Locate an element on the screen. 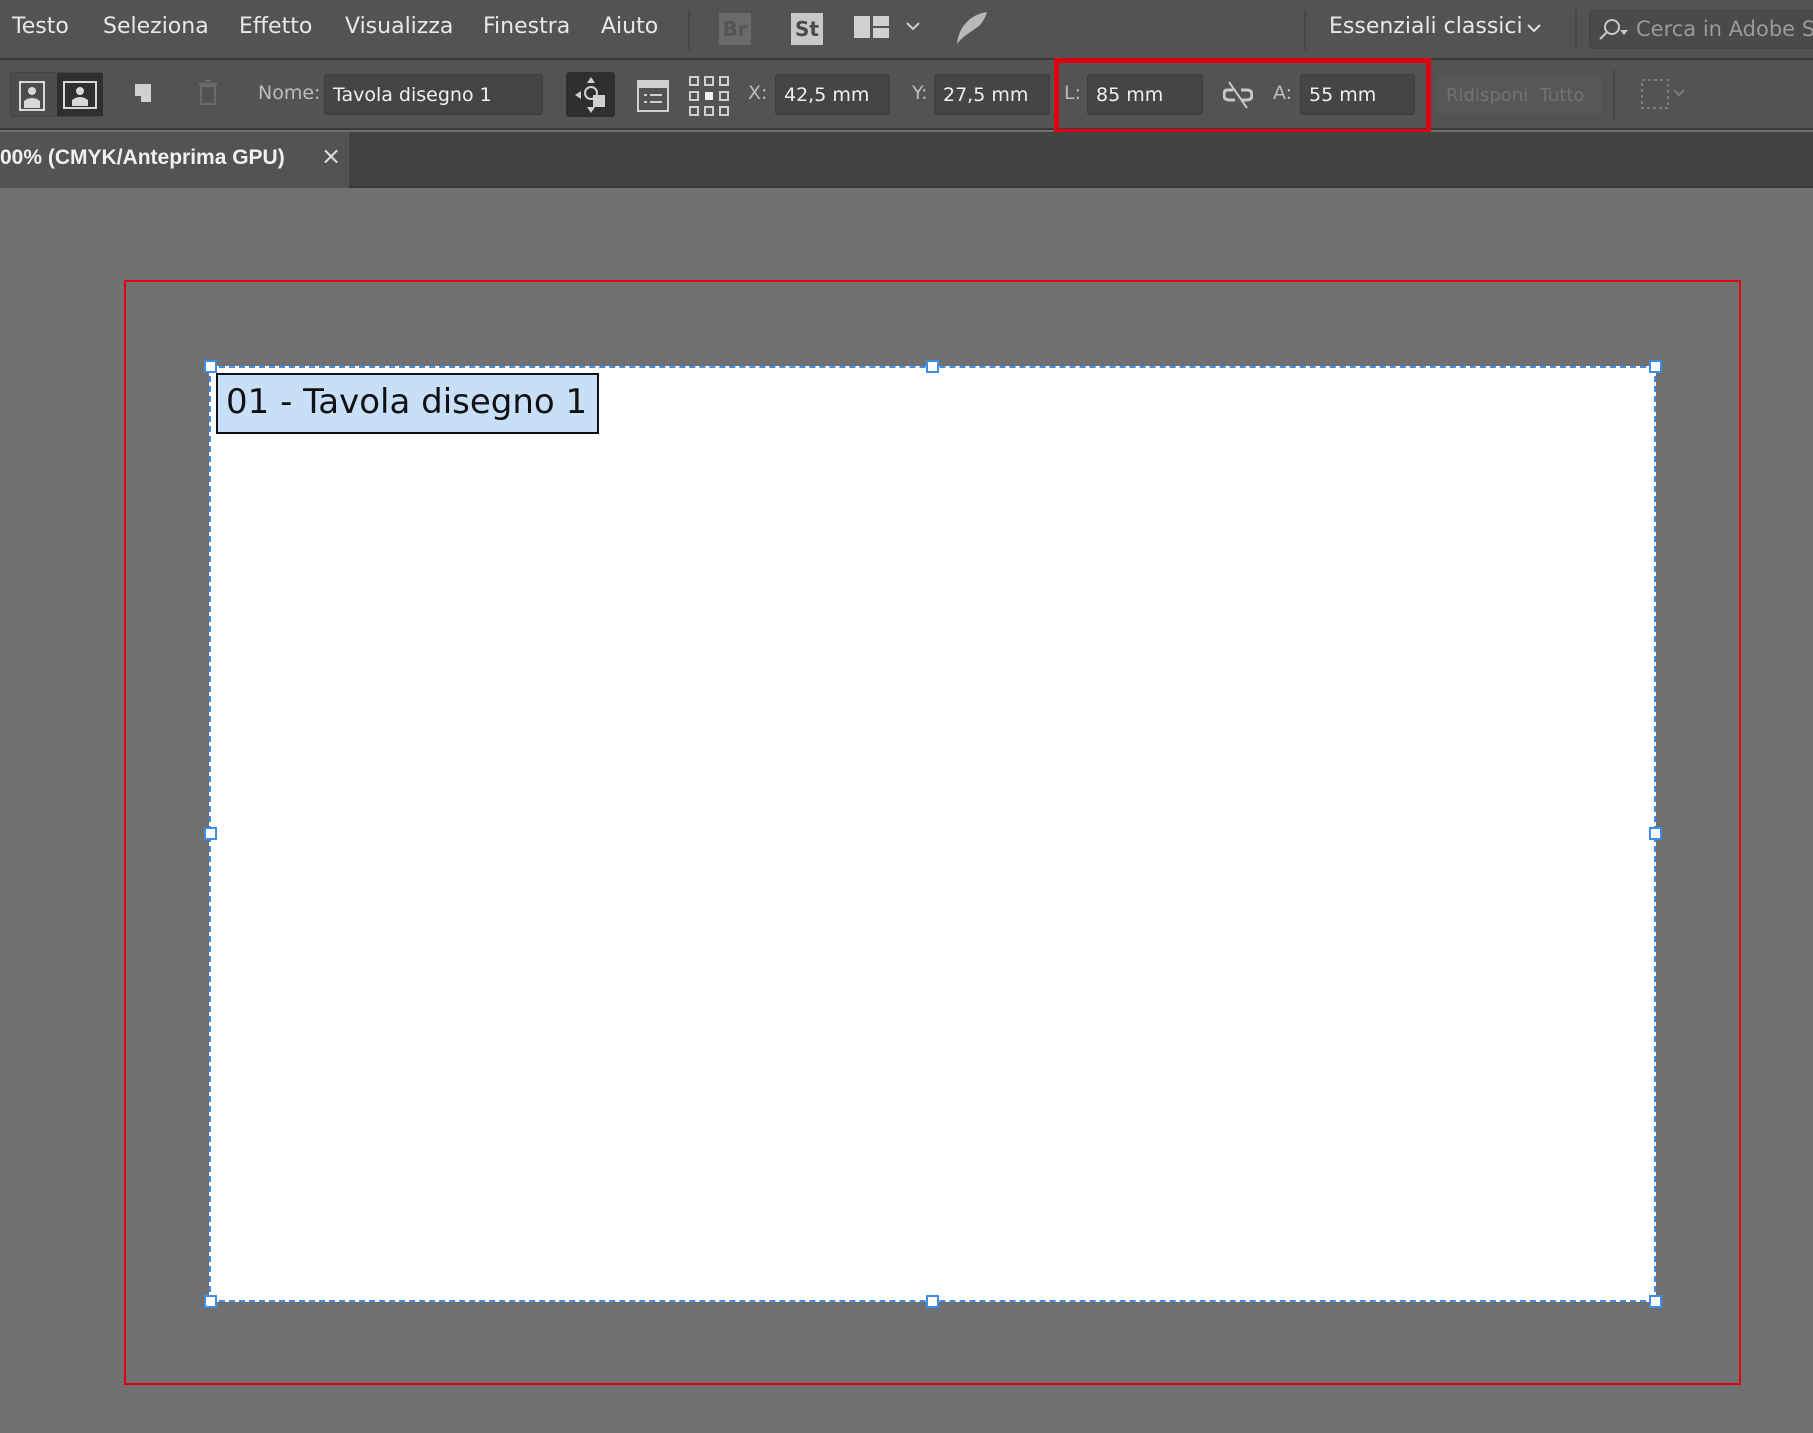 Image resolution: width=1813 pixels, height=1433 pixels. menu-visualizza: Visualizza is located at coordinates (399, 26).